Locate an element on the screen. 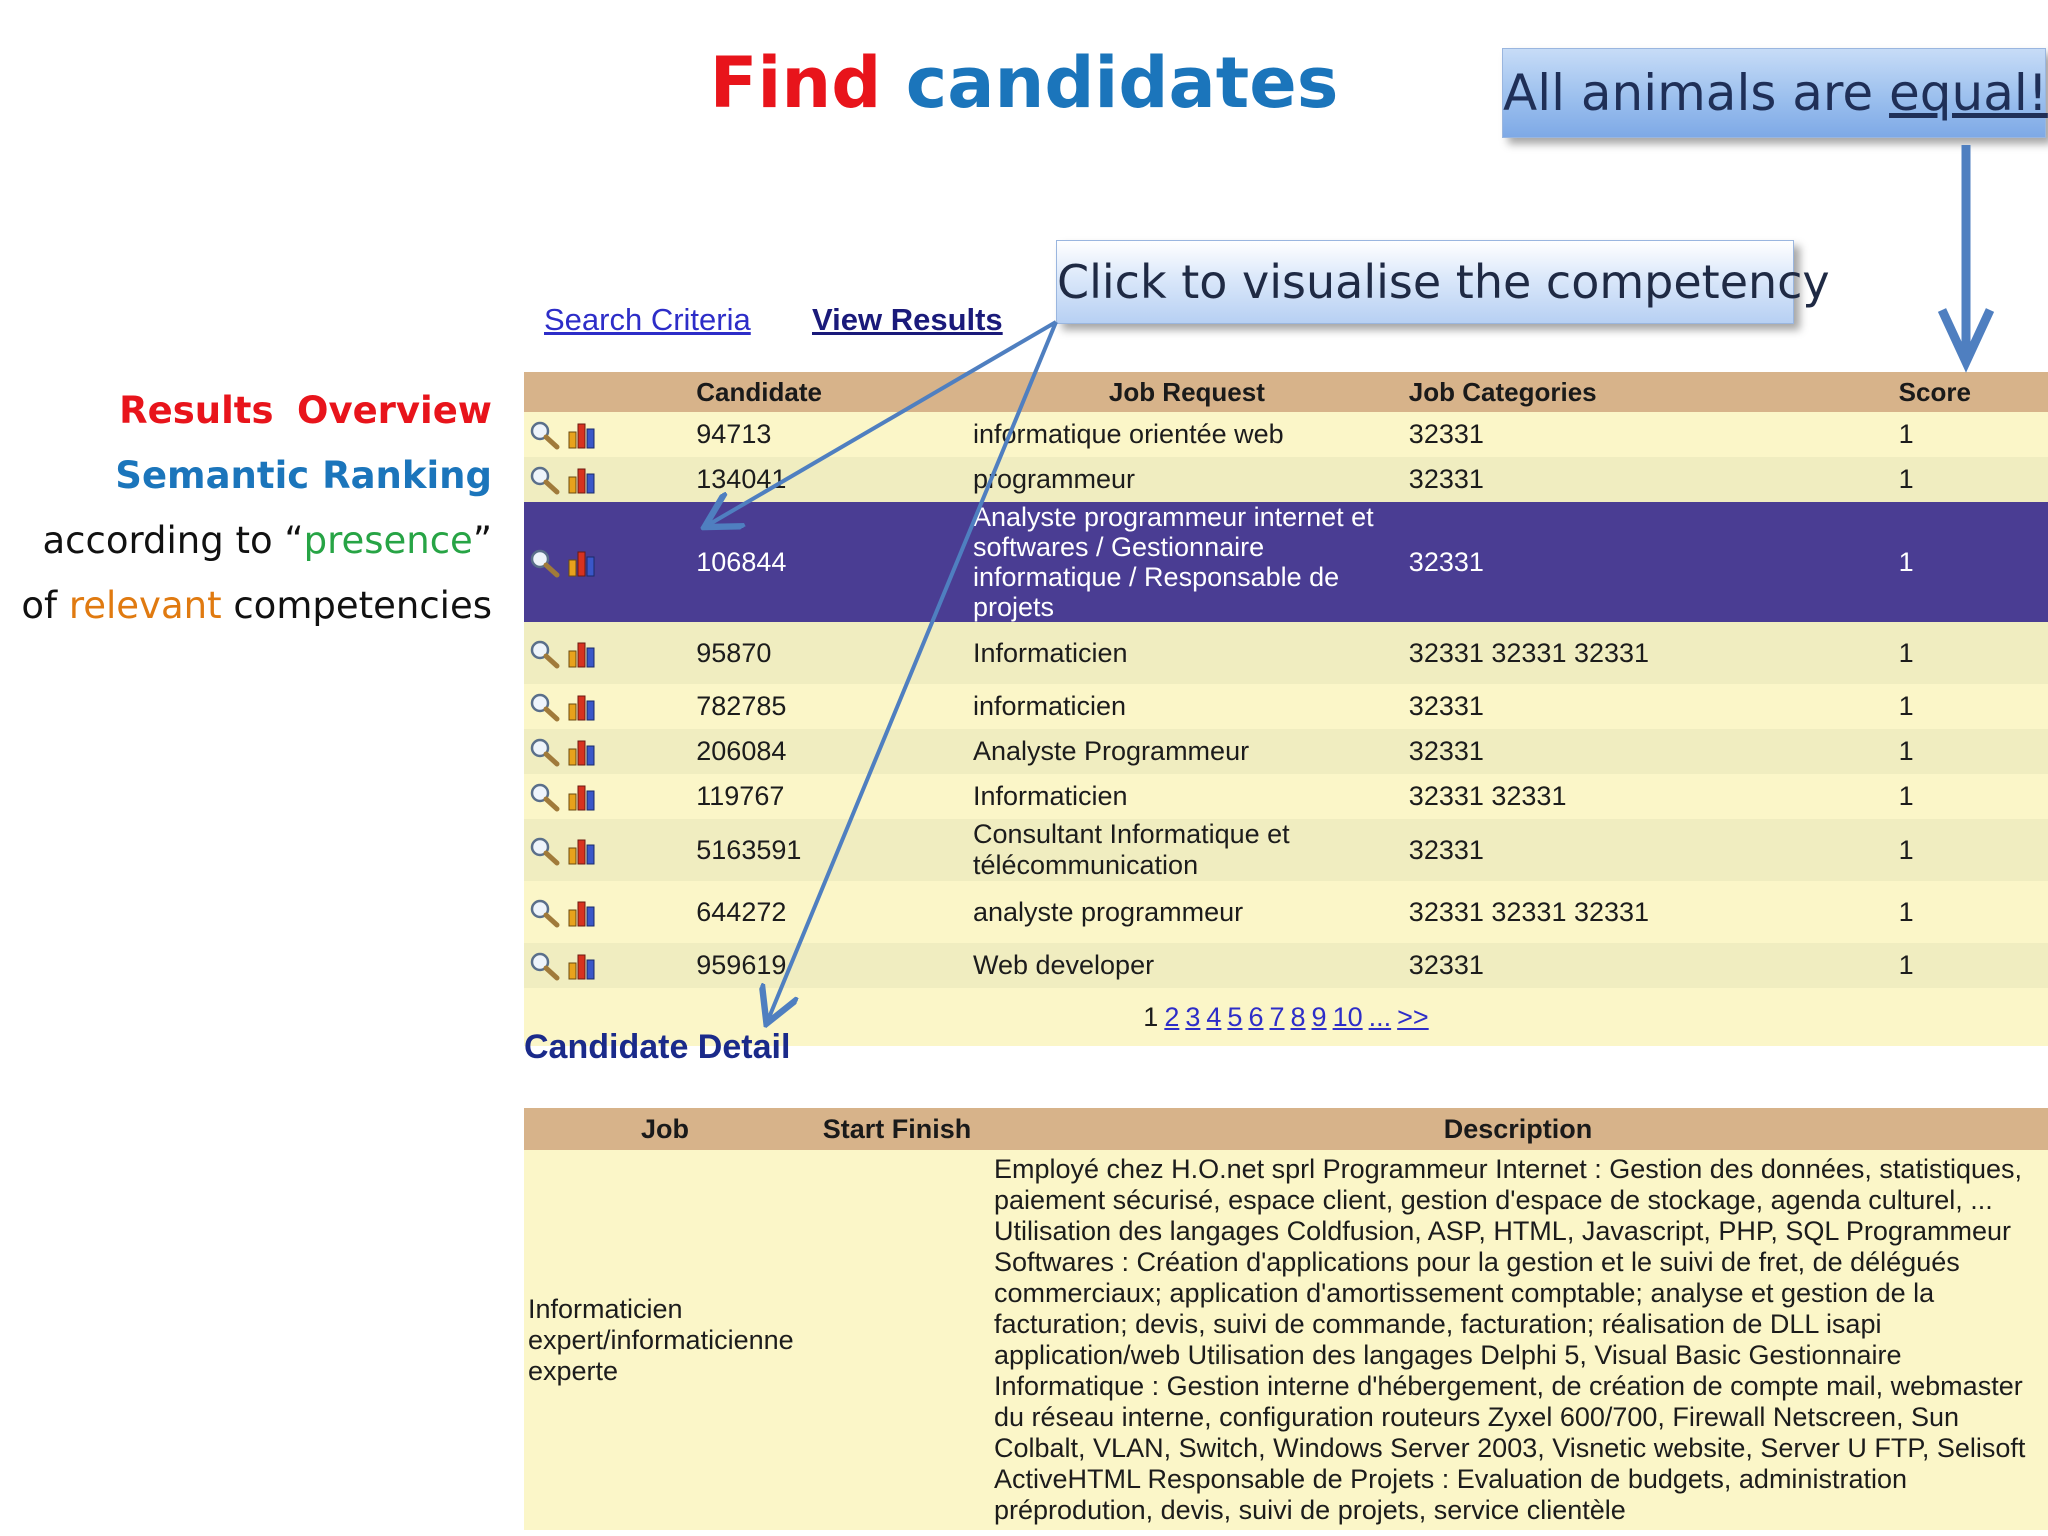 The width and height of the screenshot is (2048, 1536). cell-candidate-id: 782785 is located at coordinates (741, 706).